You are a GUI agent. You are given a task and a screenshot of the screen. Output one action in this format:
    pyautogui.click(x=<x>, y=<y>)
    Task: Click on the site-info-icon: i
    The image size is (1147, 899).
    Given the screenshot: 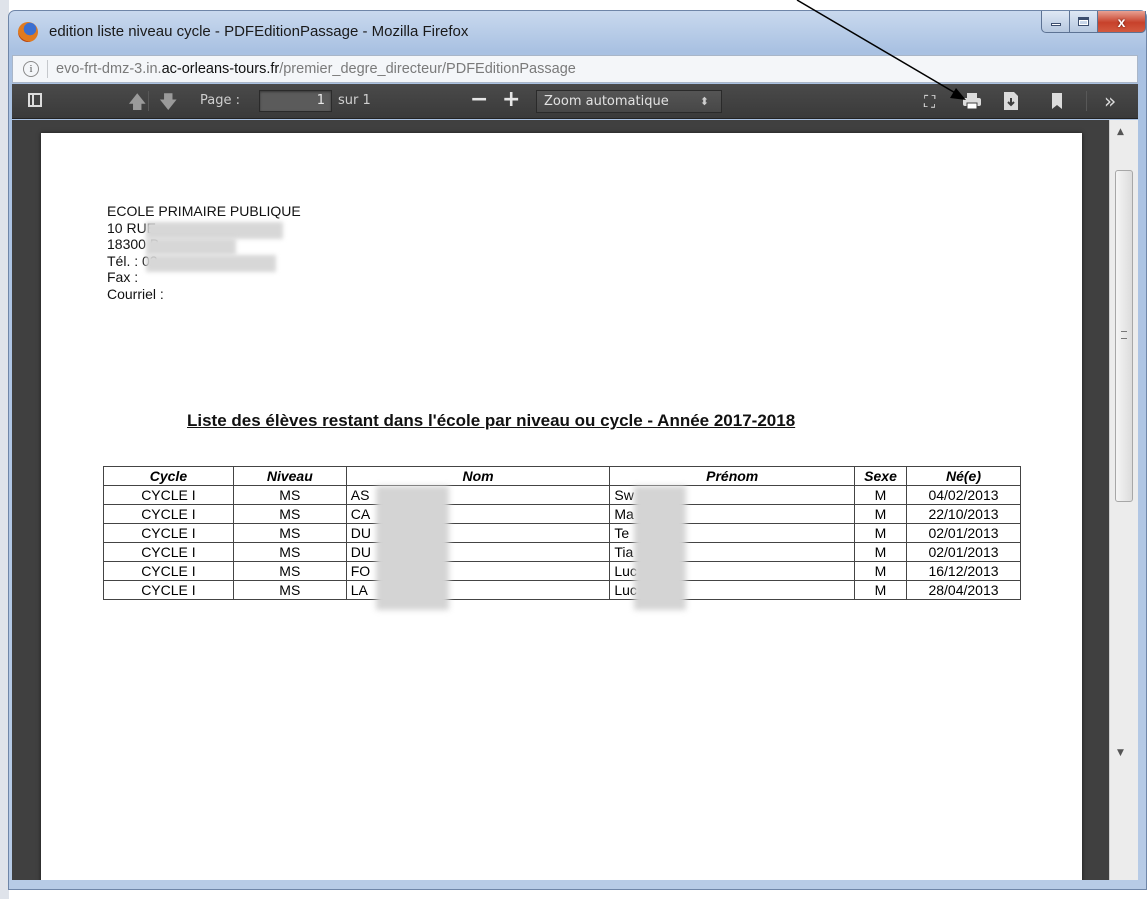 What is the action you would take?
    pyautogui.click(x=31, y=69)
    